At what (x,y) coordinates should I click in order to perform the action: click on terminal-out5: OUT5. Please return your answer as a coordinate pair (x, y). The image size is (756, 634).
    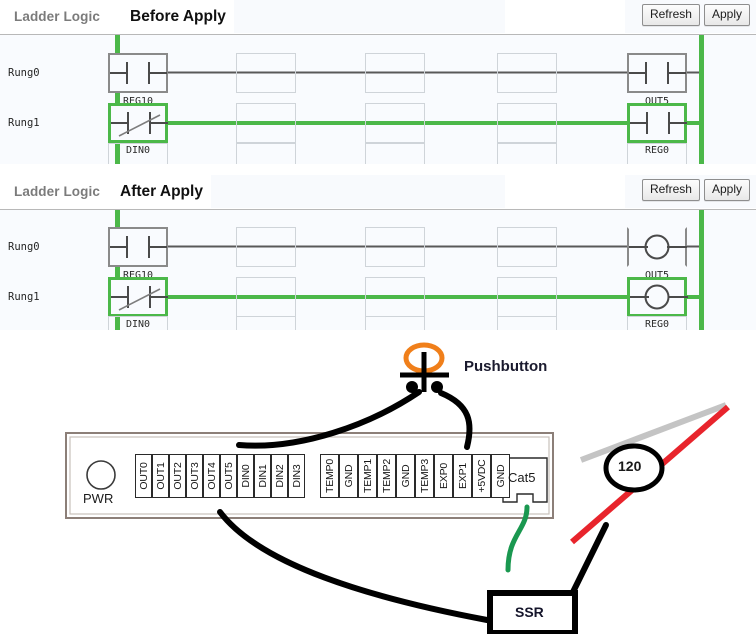
    Looking at the image, I should click on (228, 476).